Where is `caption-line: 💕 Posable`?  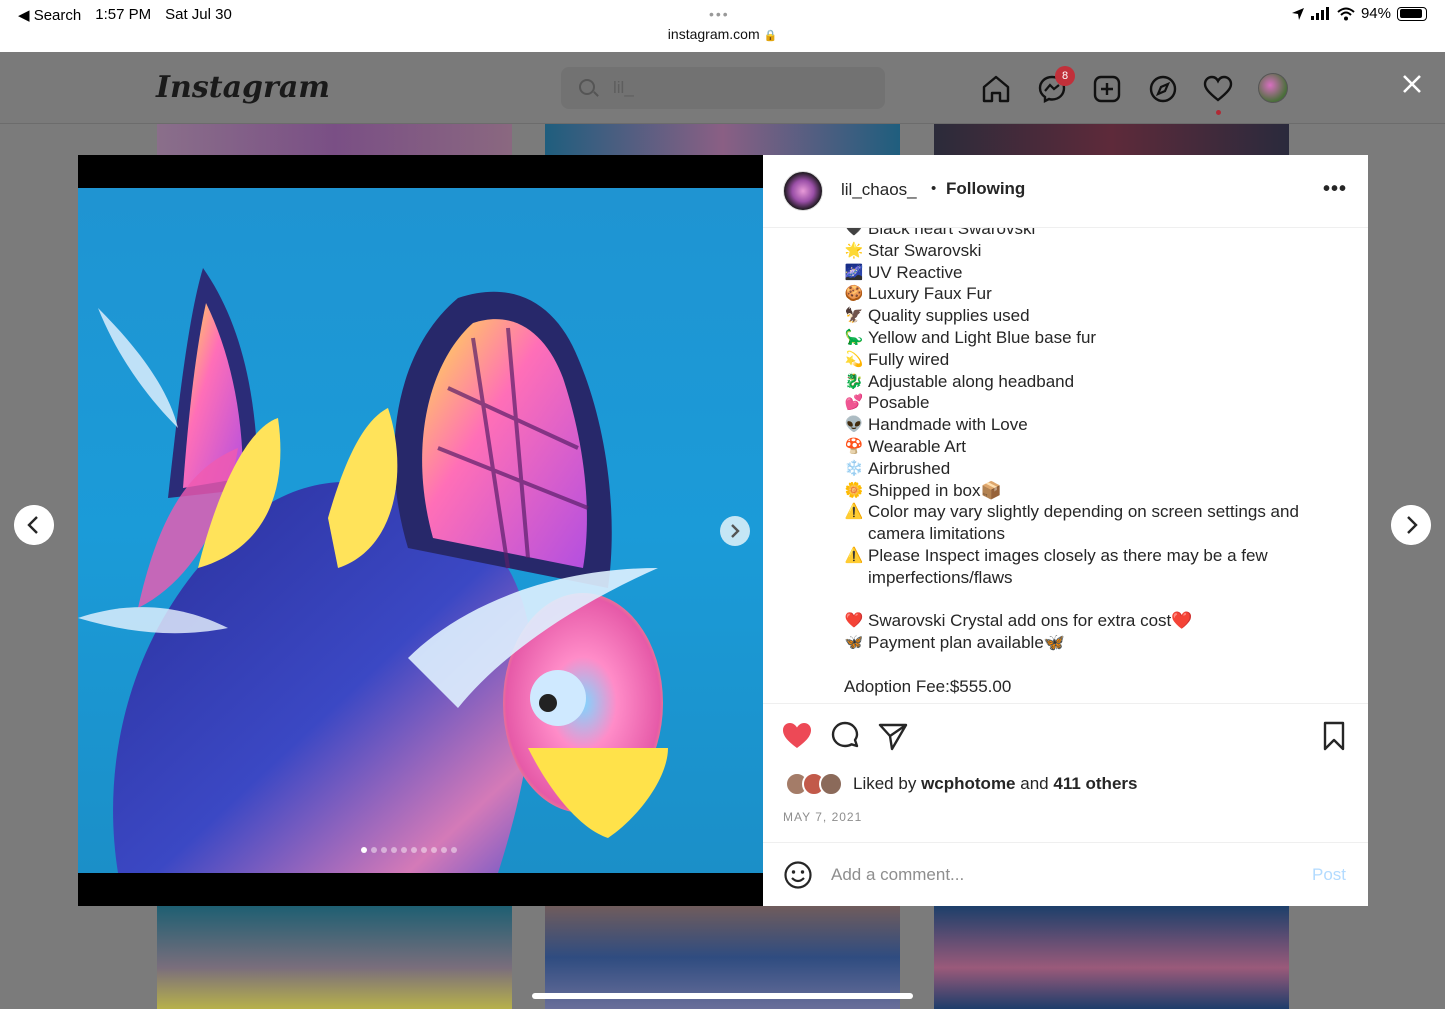 caption-line: 💕 Posable is located at coordinates (1094, 403).